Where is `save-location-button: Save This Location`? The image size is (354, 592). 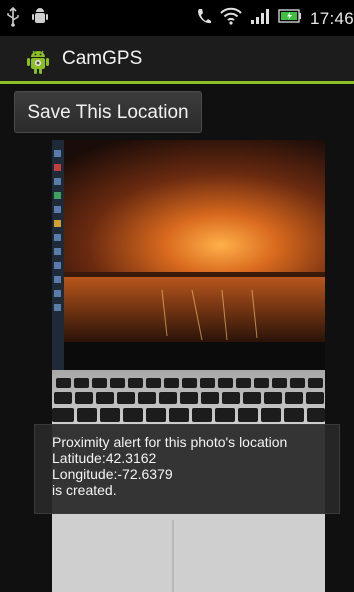
save-location-button: Save This Location is located at coordinates (108, 112).